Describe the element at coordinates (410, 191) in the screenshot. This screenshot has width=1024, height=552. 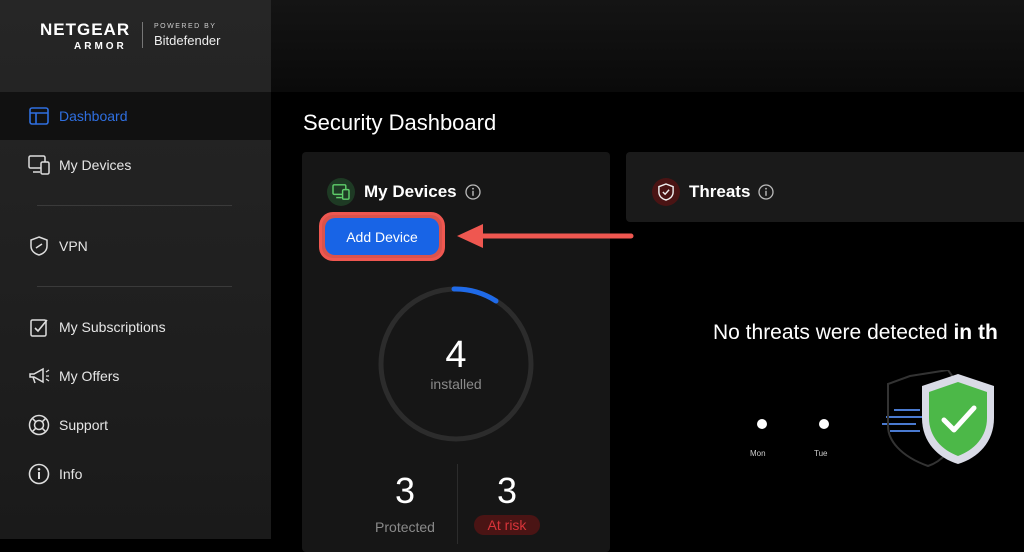
I see `my-devices-card-title: My Devices` at that location.